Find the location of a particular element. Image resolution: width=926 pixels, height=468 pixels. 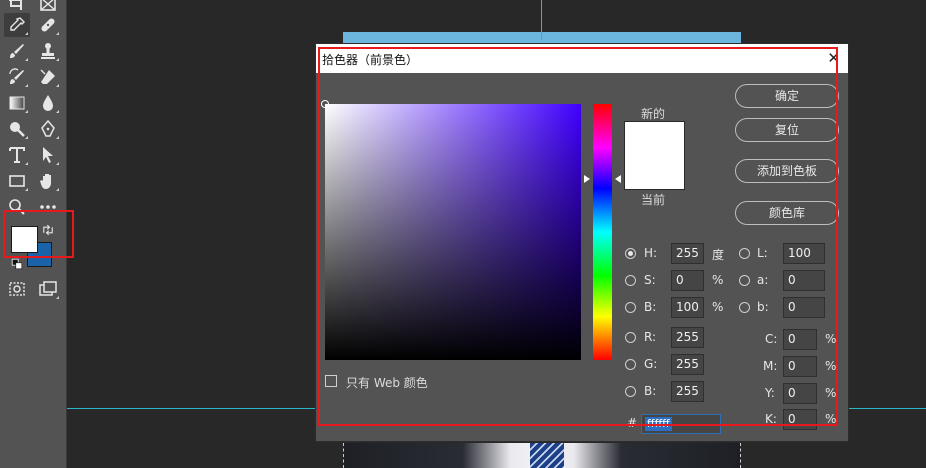

type-icon is located at coordinates (17, 155).